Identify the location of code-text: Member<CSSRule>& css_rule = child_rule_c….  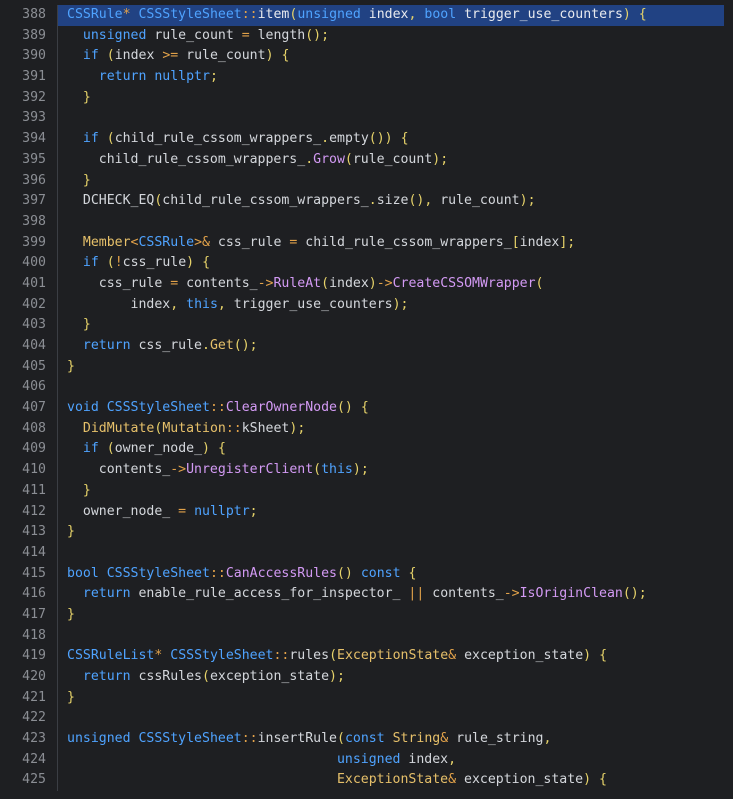
(329, 242).